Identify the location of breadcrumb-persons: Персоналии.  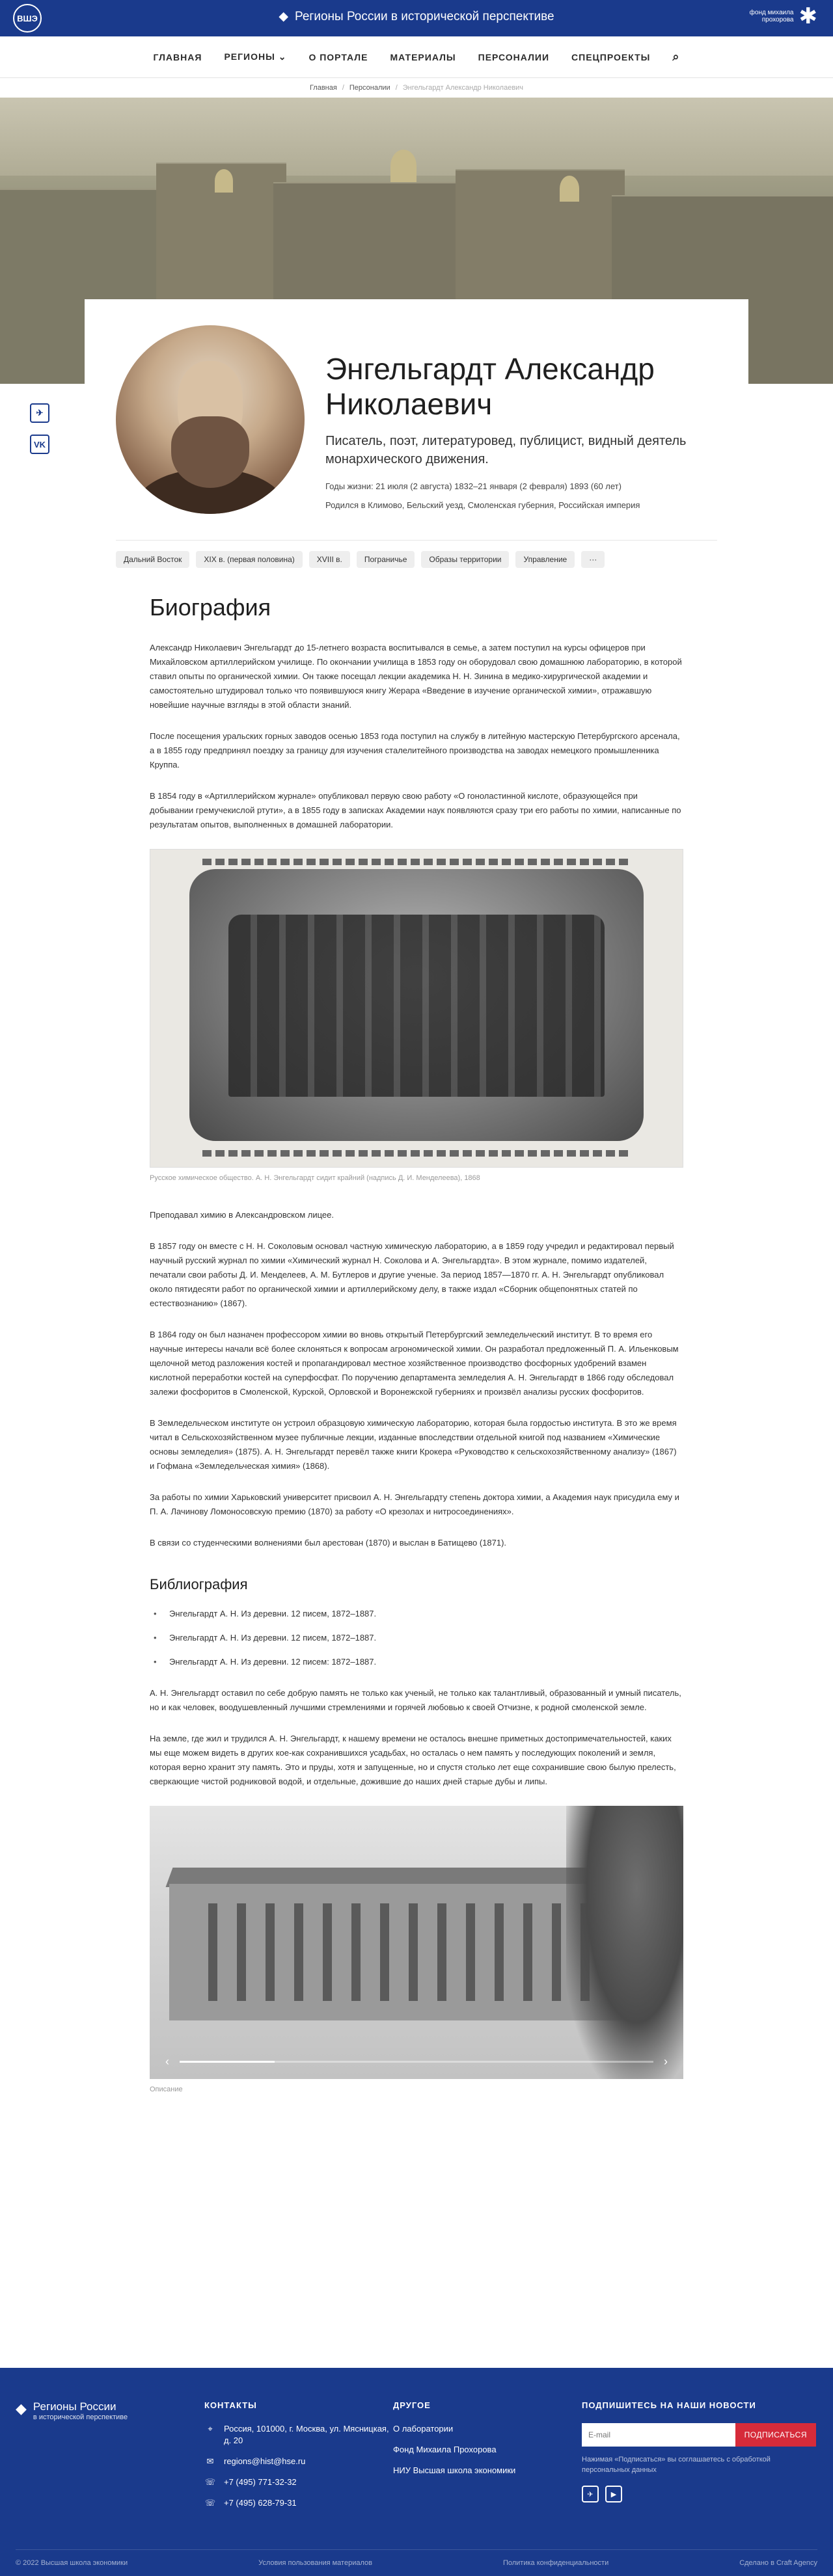
(369, 88).